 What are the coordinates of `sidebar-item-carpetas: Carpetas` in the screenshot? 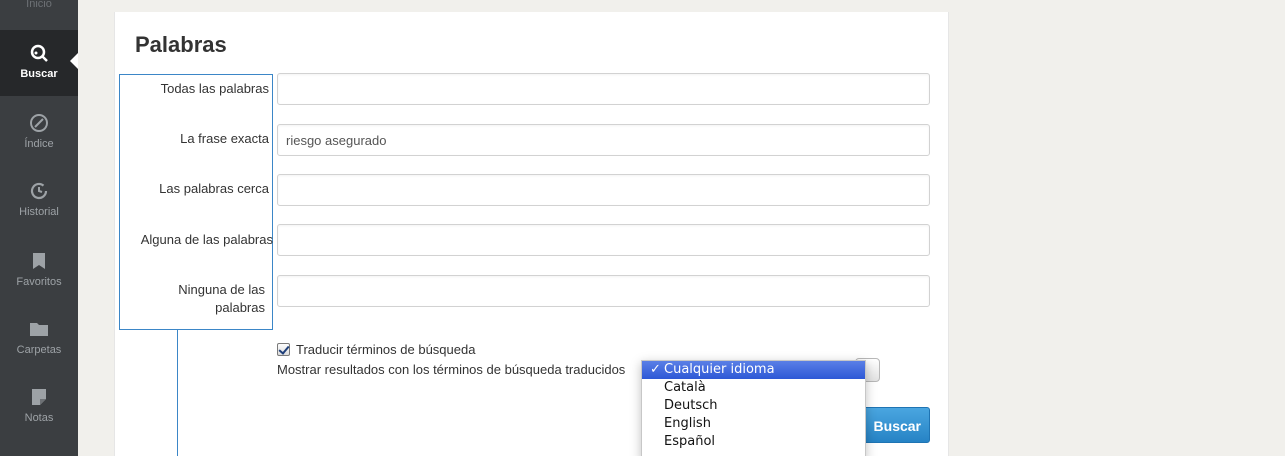 It's located at (39, 339).